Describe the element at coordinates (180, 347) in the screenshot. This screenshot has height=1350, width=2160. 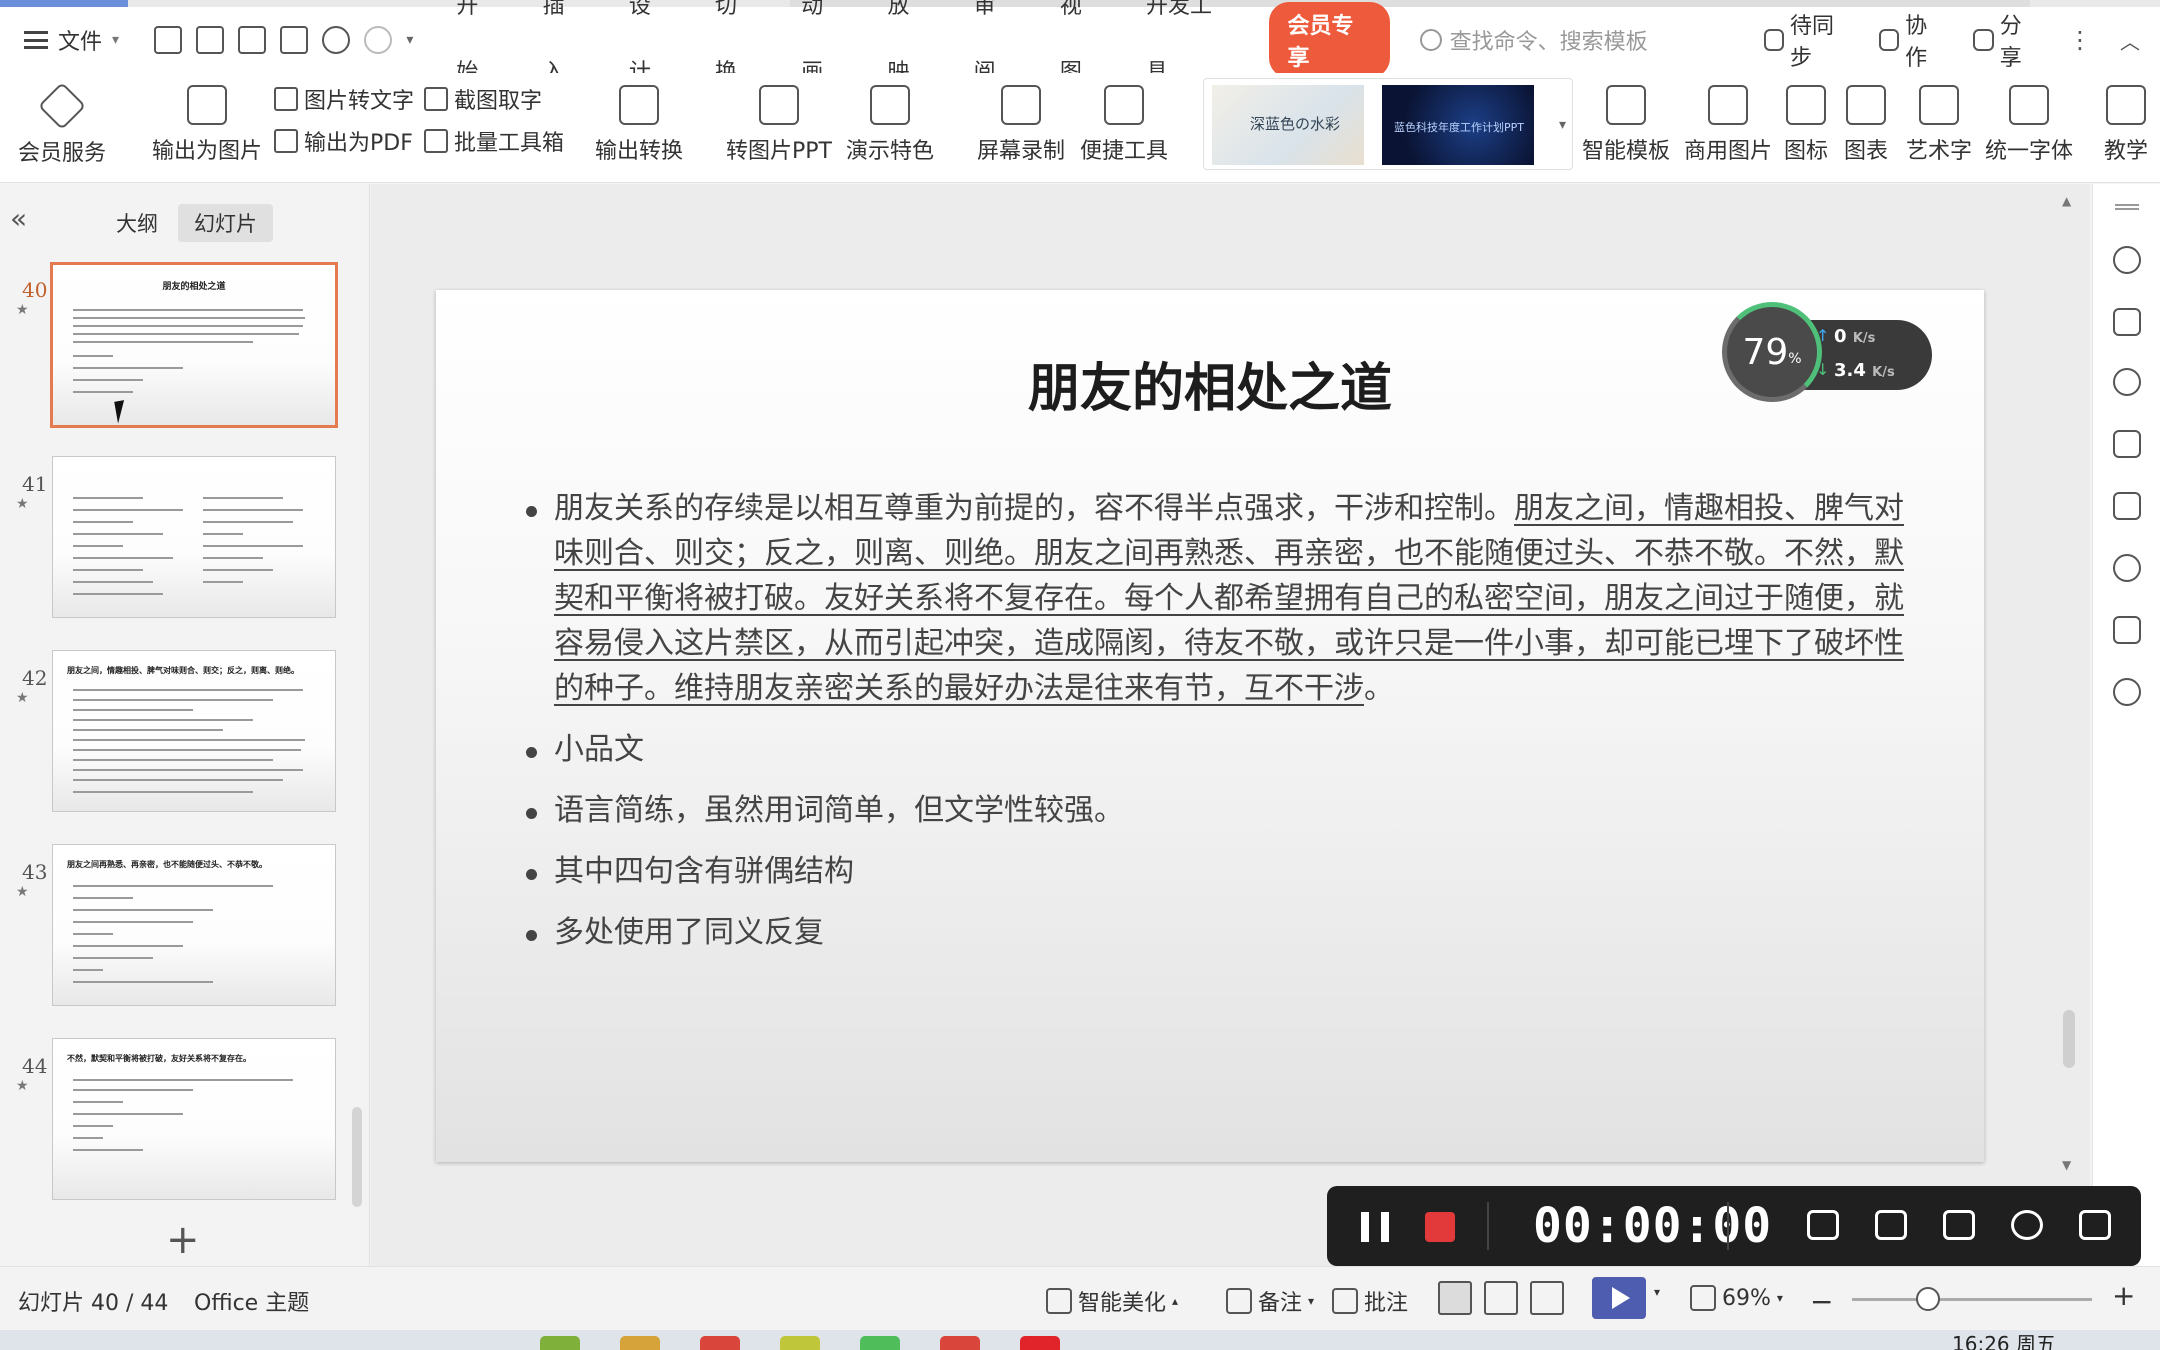
I see `slide-thumbnail-40: 40 ★ 朋友的相处之道` at that location.